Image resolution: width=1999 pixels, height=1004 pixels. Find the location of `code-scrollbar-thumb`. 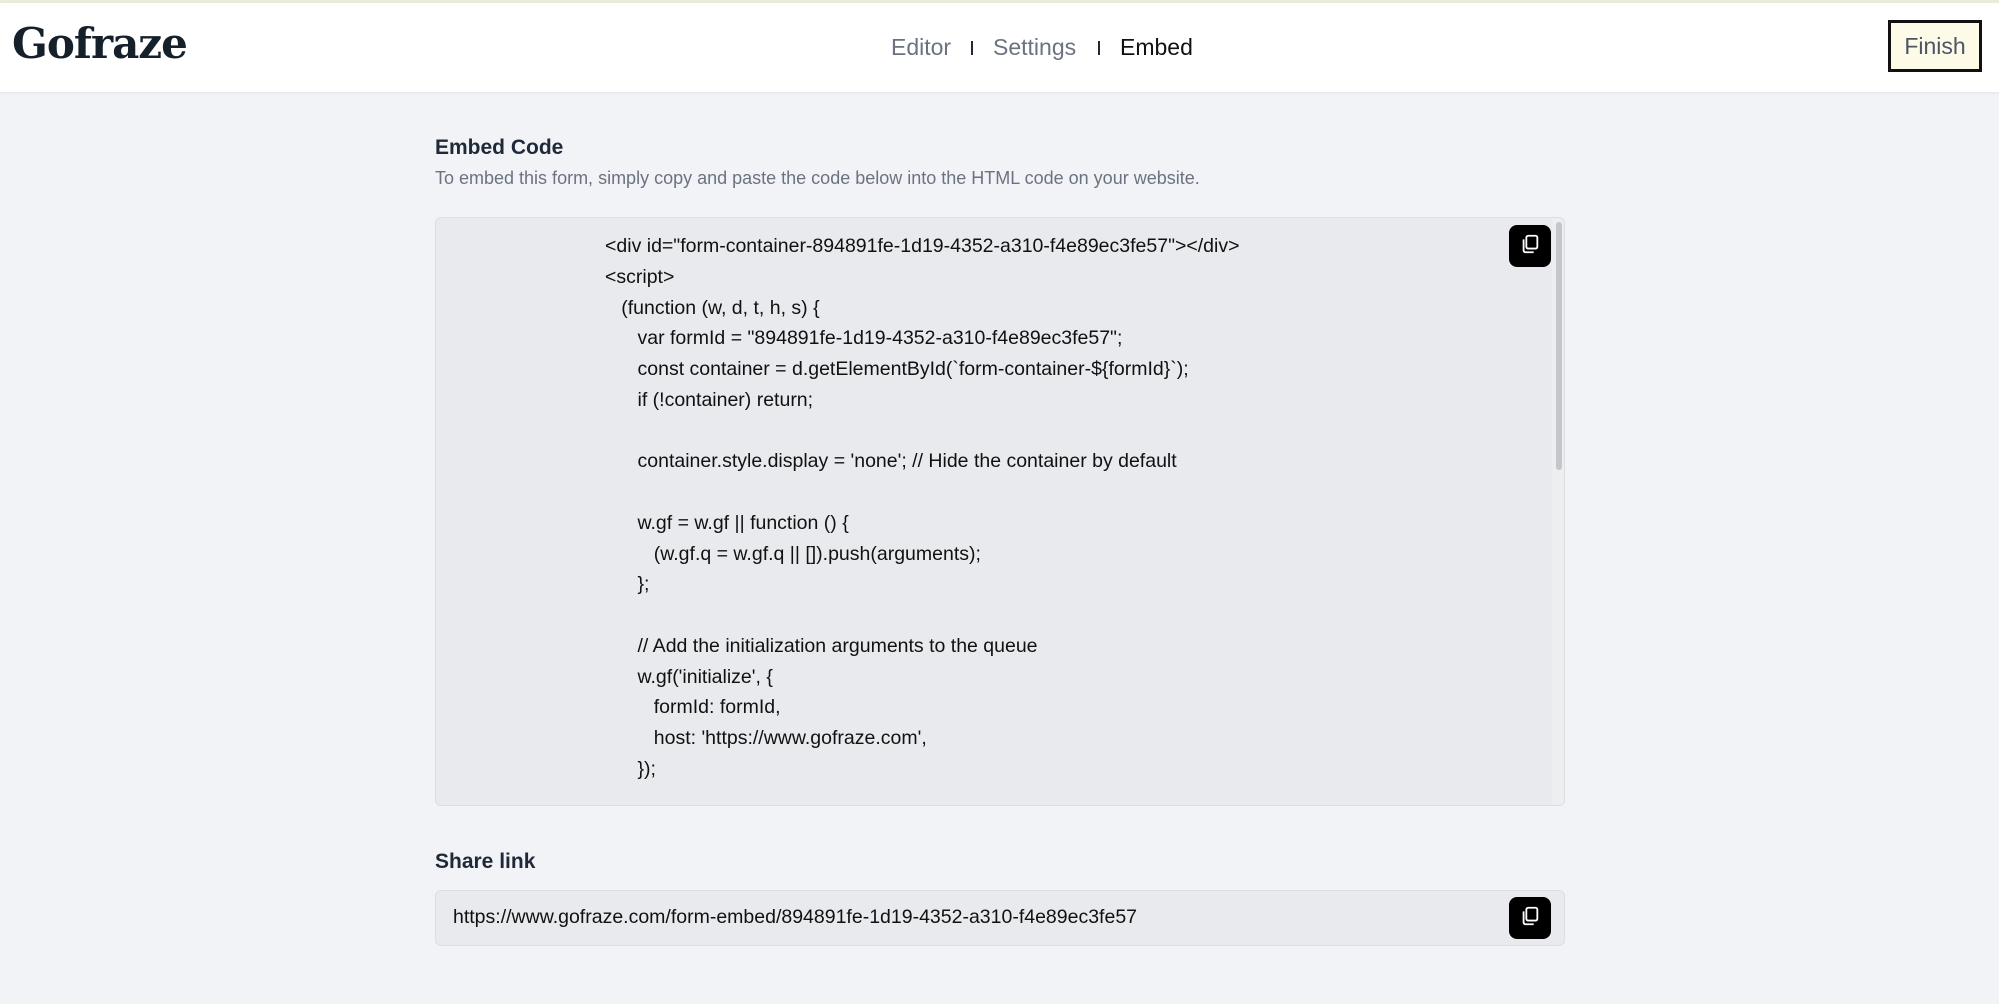

code-scrollbar-thumb is located at coordinates (1559, 346).